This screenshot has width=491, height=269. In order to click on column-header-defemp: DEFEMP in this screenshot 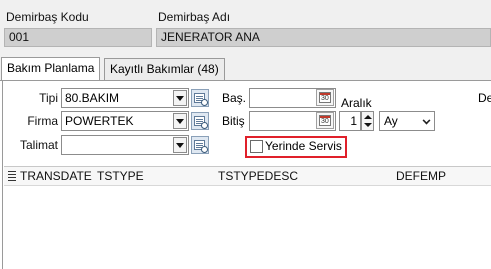, I will do `click(421, 176)`.